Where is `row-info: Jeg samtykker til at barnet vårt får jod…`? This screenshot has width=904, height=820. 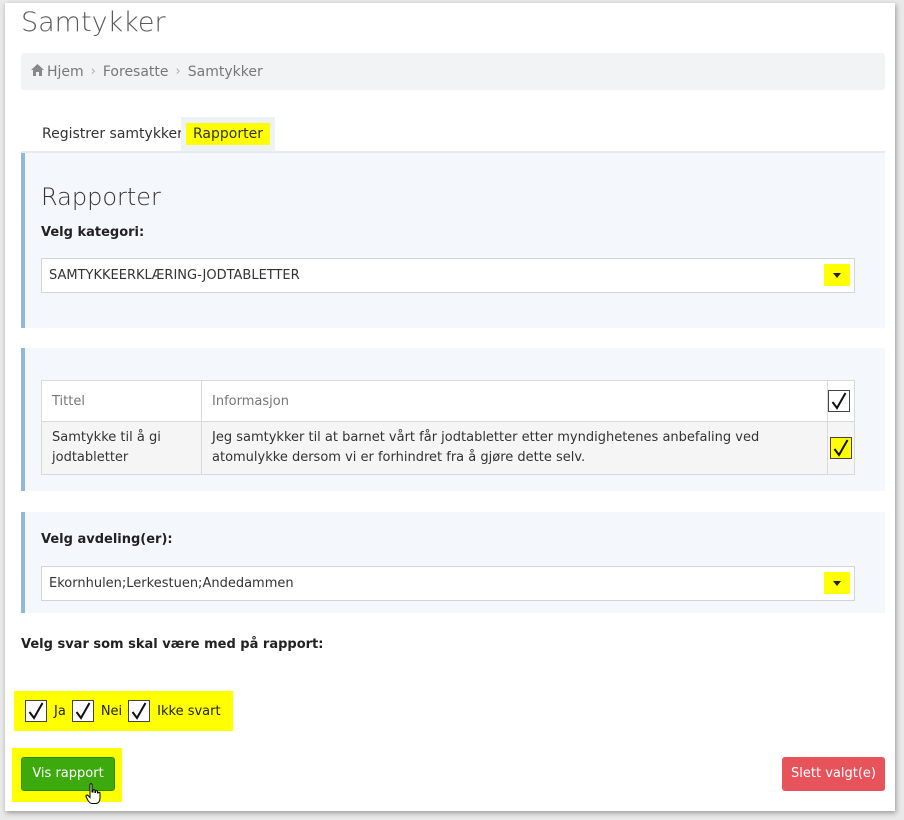 row-info: Jeg samtykker til at barnet vårt får jod… is located at coordinates (514, 448).